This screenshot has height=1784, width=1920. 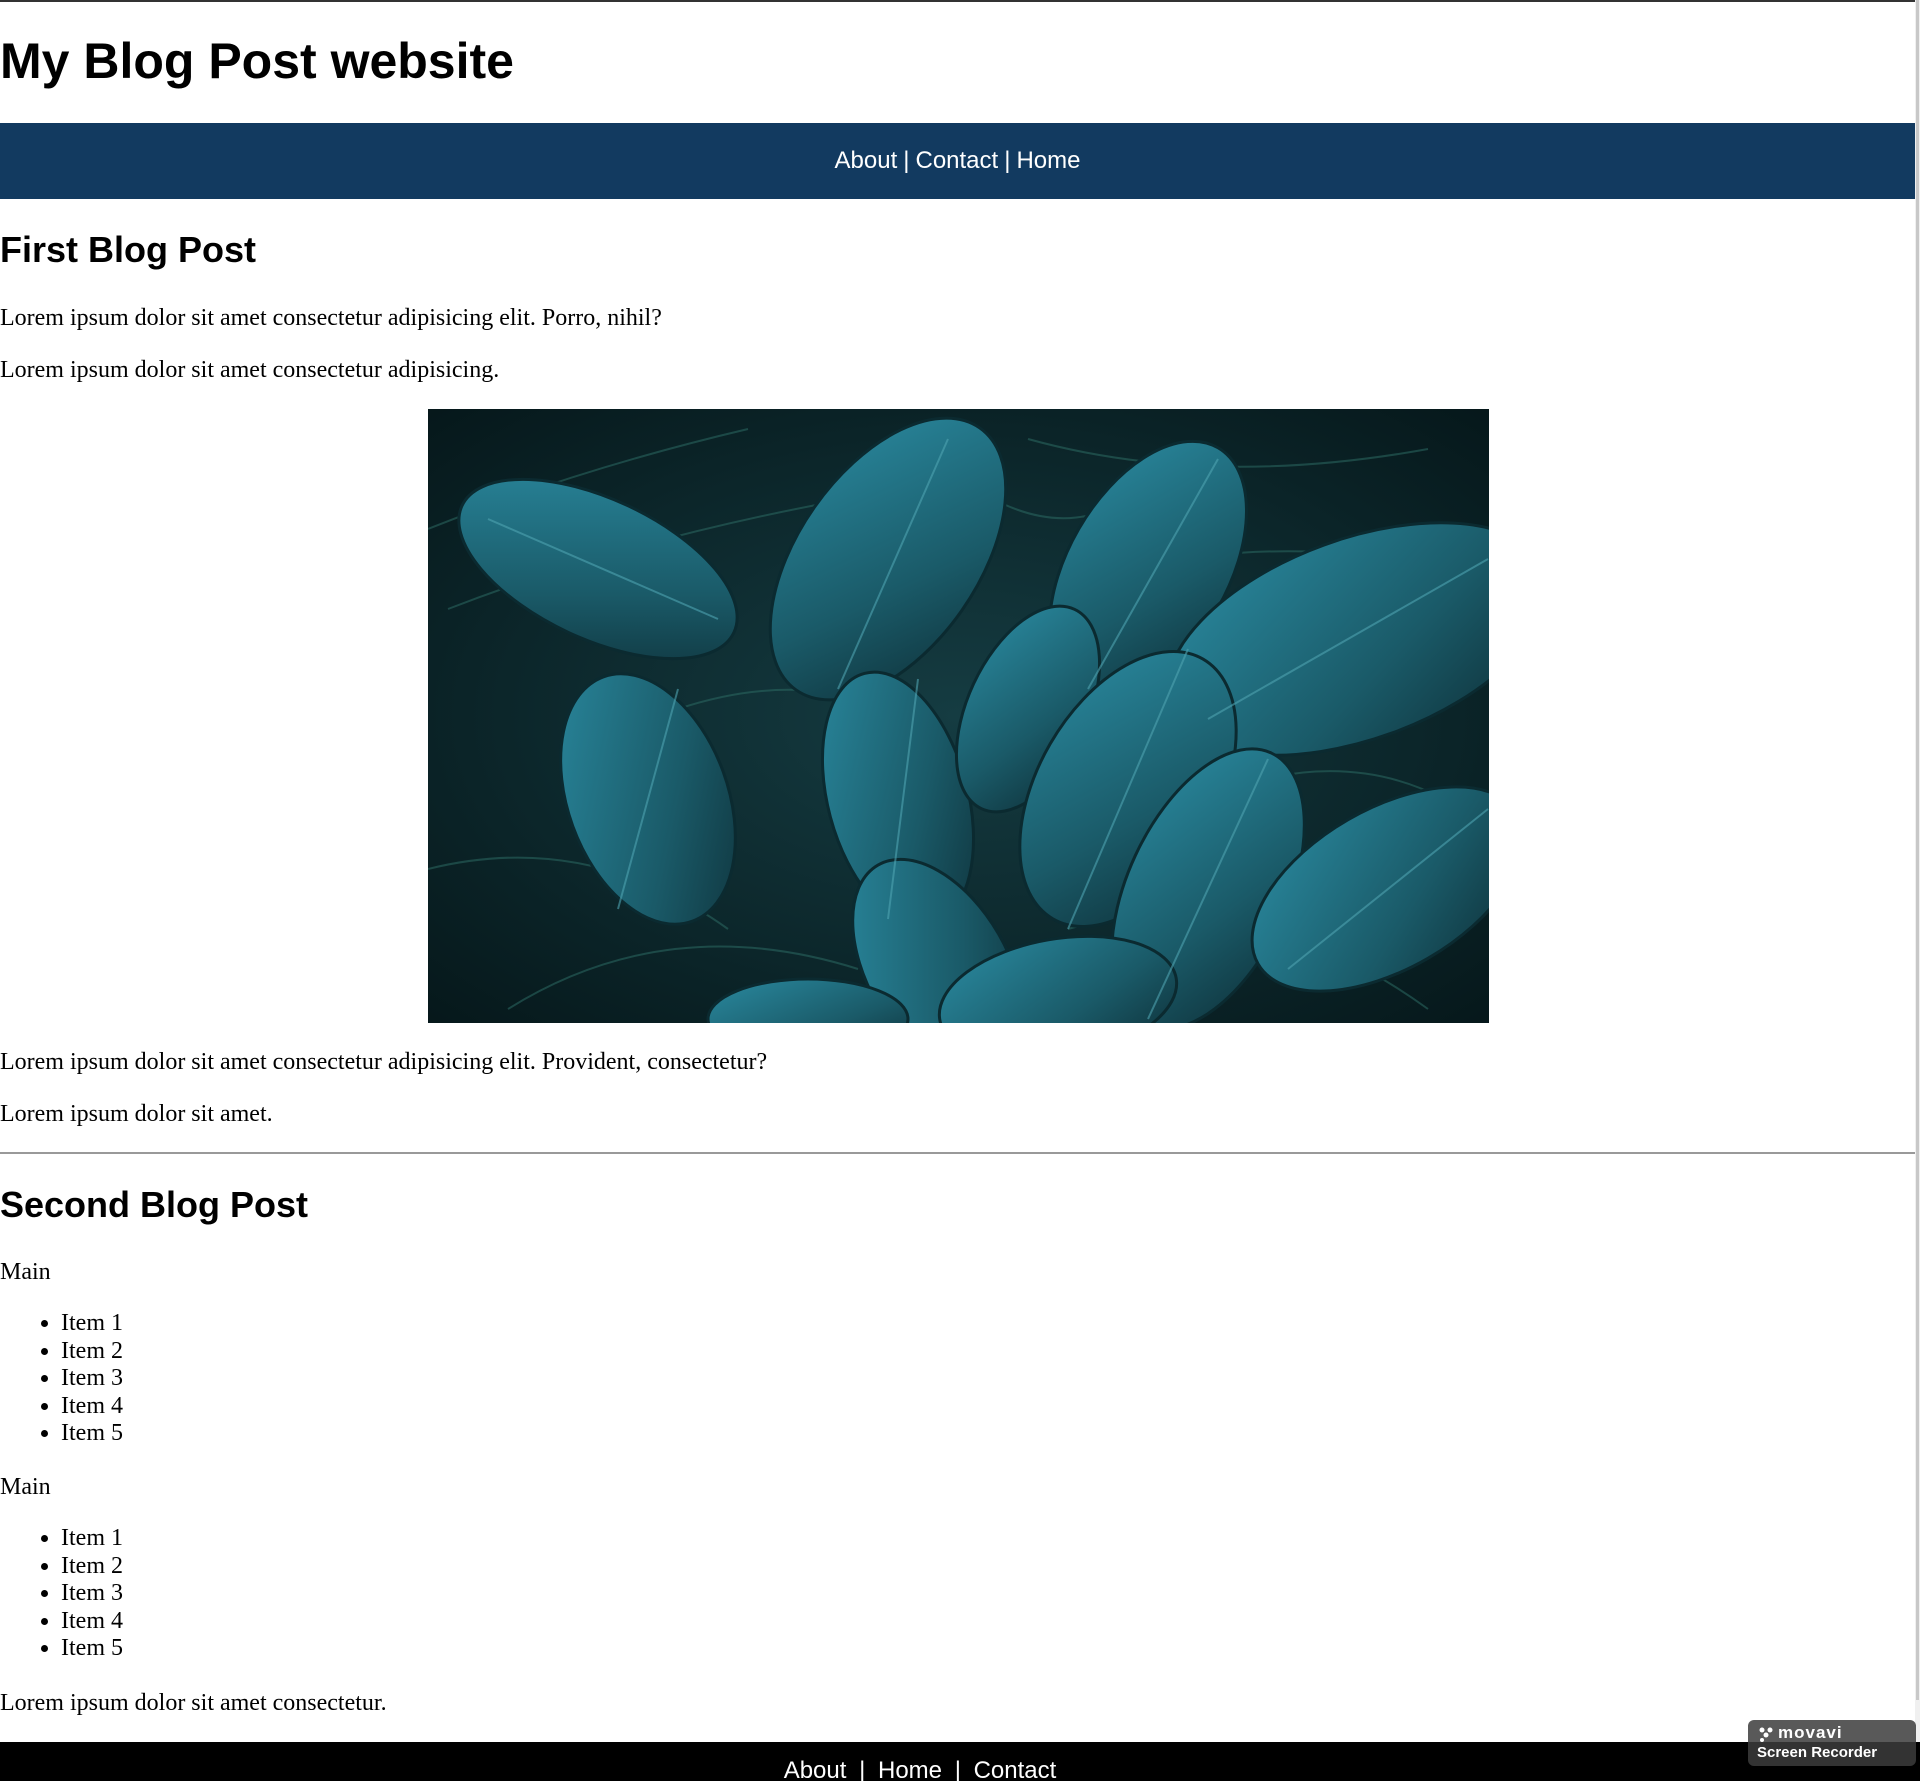 I want to click on watermark-brand: movavi, so click(x=1810, y=1732).